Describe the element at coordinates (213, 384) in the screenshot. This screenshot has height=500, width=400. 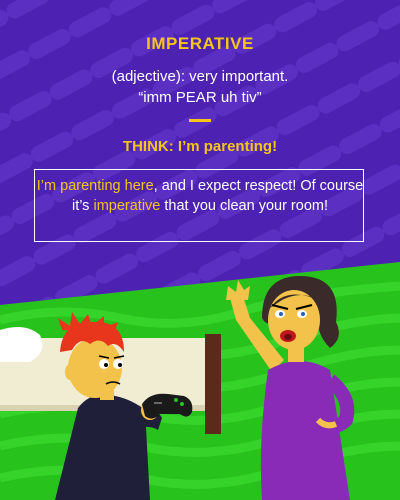
I see `door-frame-icon` at that location.